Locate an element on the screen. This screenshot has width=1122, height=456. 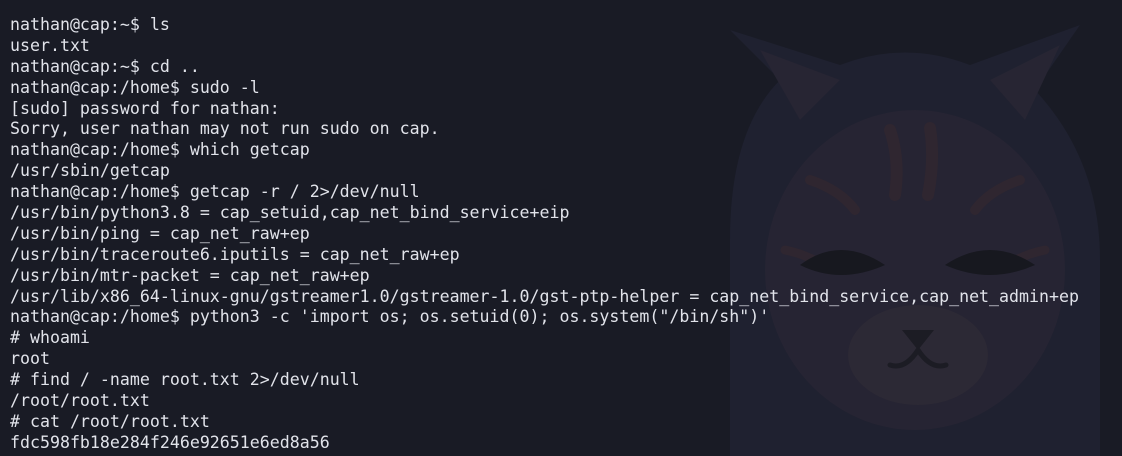
terminal-line: root is located at coordinates (30, 359).